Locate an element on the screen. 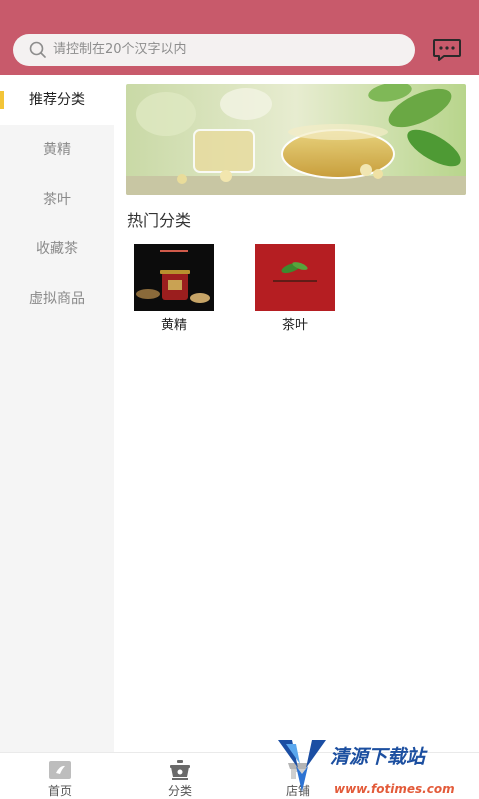  sidebar-item-label: 虚拟商品 is located at coordinates (57, 299).